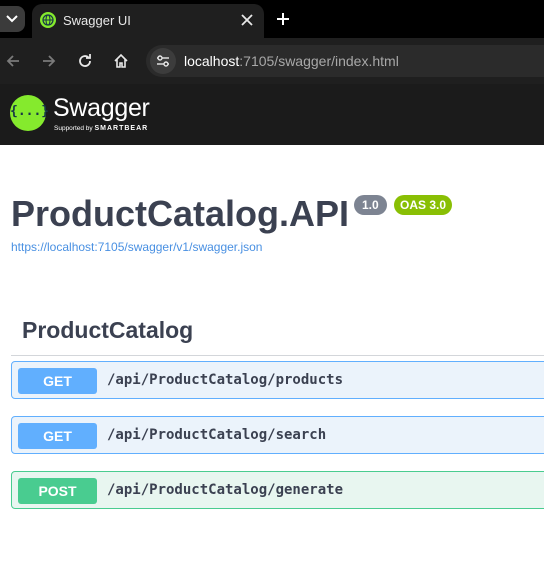 The image size is (544, 586). Describe the element at coordinates (225, 490) in the screenshot. I see `operation-path: /api/ProductCatalog/generate` at that location.